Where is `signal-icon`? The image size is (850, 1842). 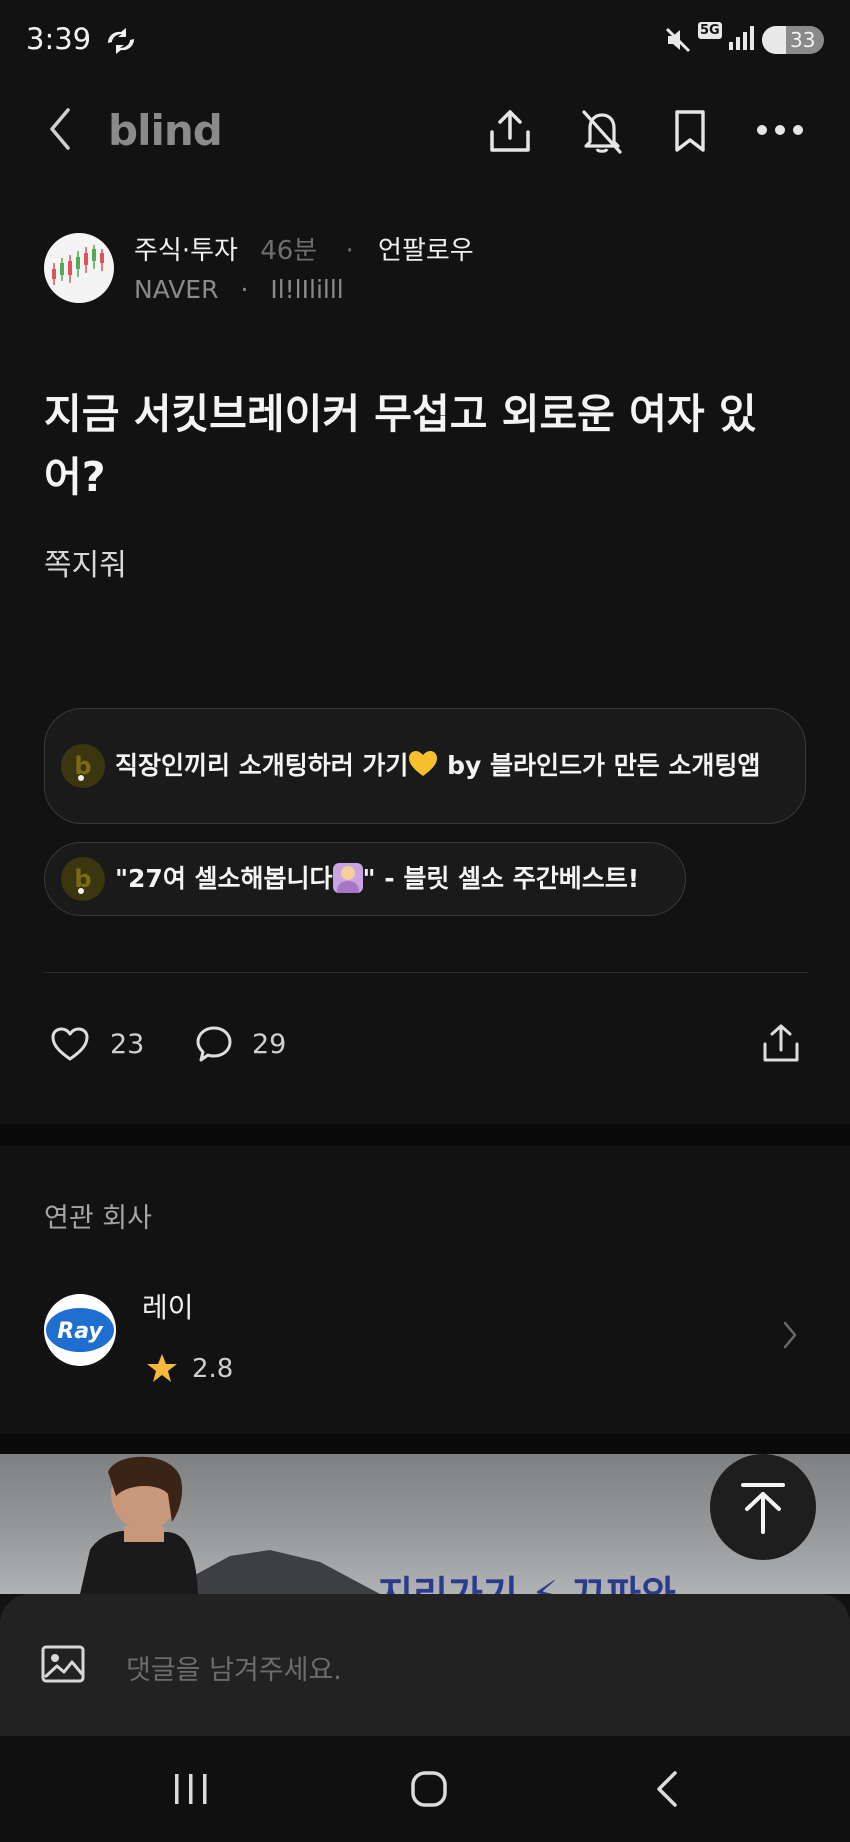
signal-icon is located at coordinates (741, 38).